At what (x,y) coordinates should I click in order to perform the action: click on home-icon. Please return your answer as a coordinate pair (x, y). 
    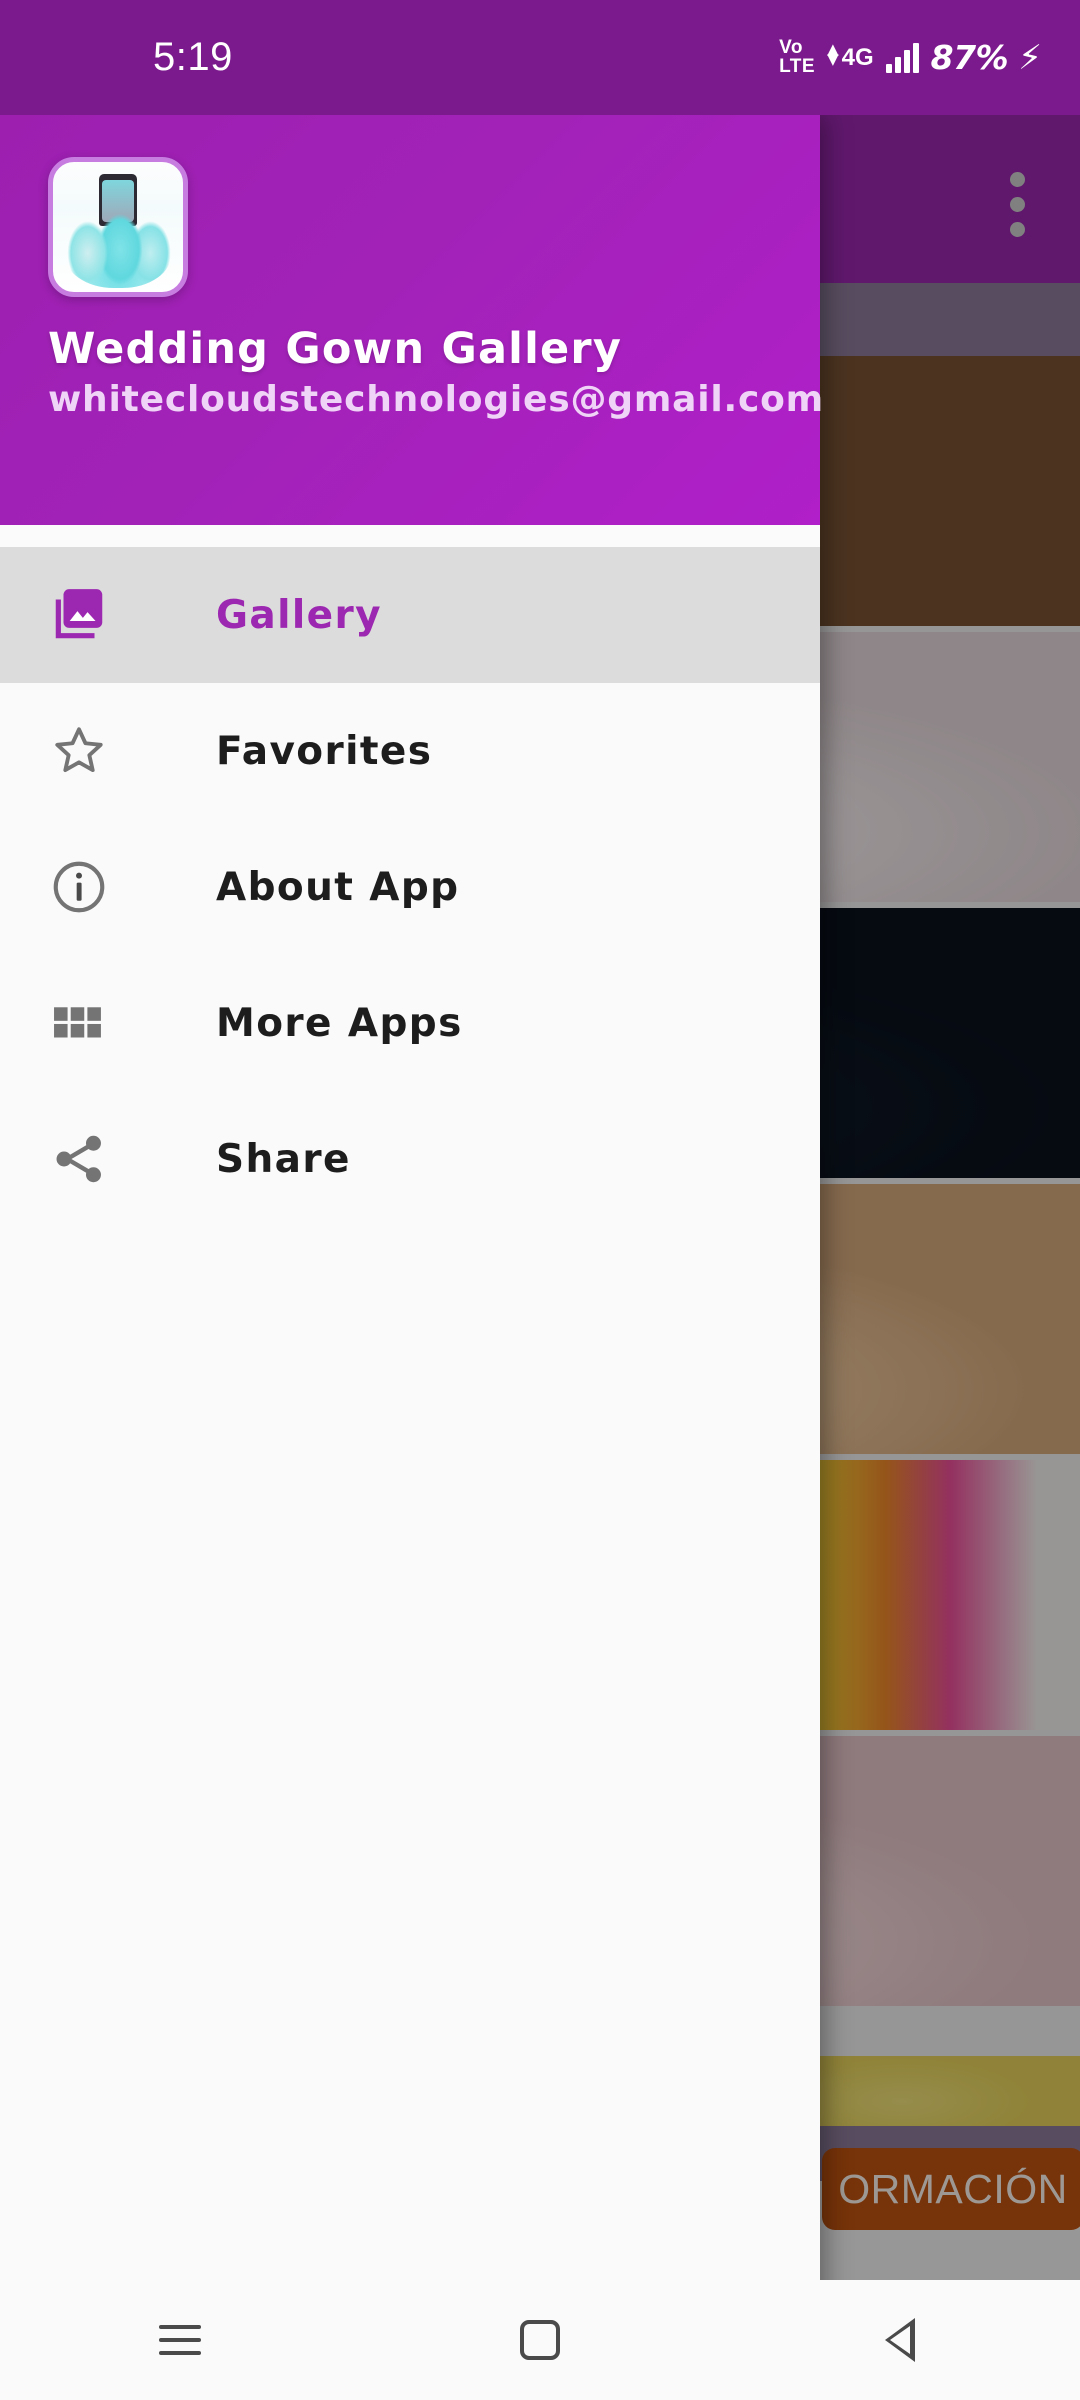
    Looking at the image, I should click on (540, 2340).